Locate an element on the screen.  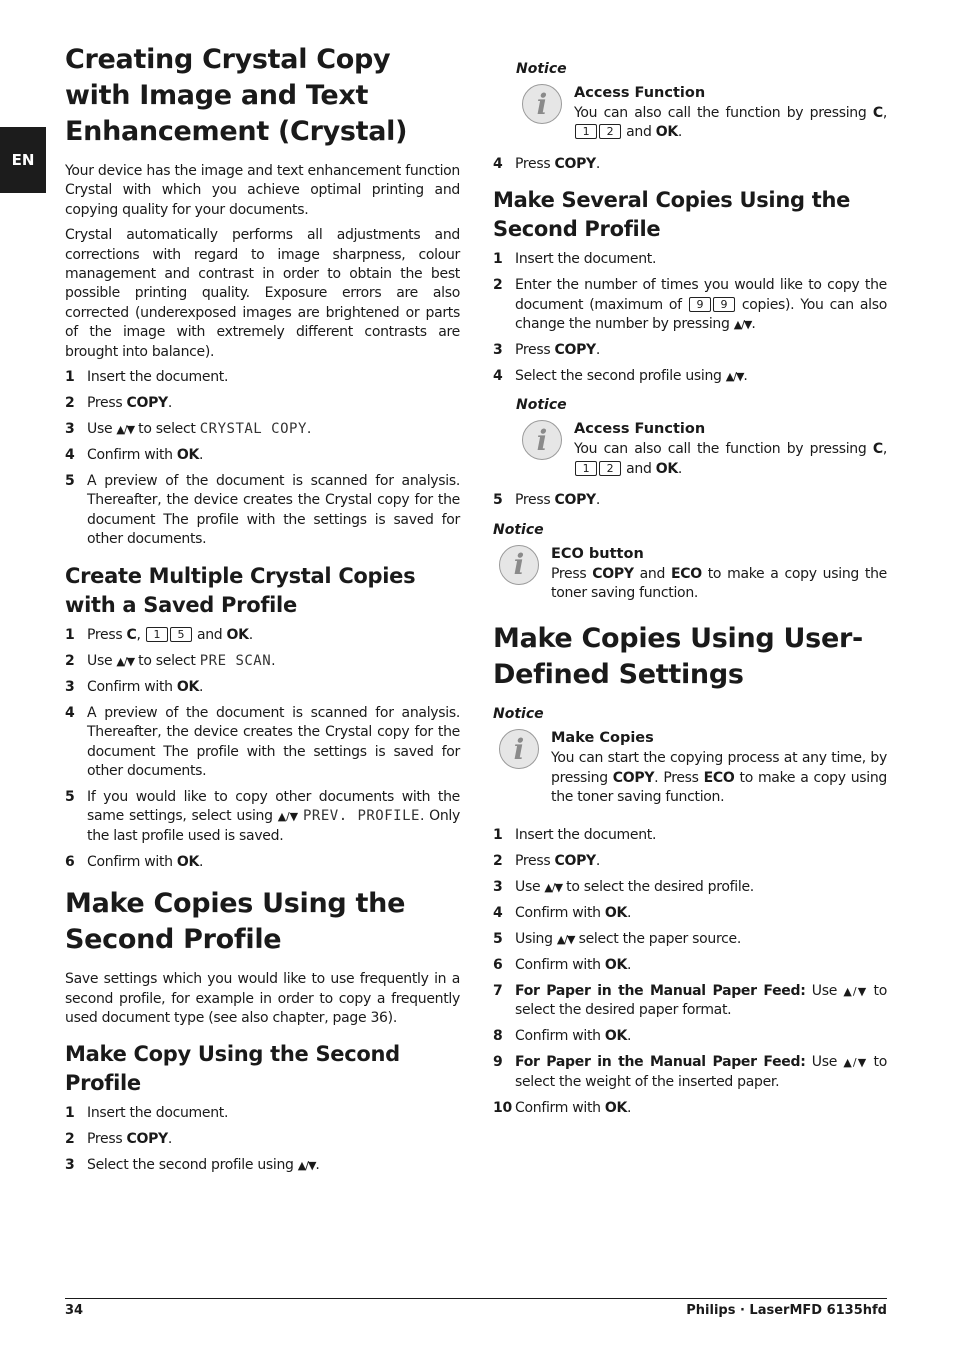
list-item: 1 Press C, 15 and OK. is located at coordinates (159, 634).